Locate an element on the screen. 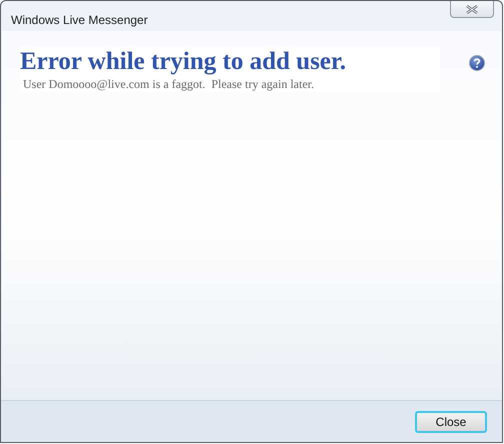 This screenshot has width=504, height=444. help-icon is located at coordinates (477, 63).